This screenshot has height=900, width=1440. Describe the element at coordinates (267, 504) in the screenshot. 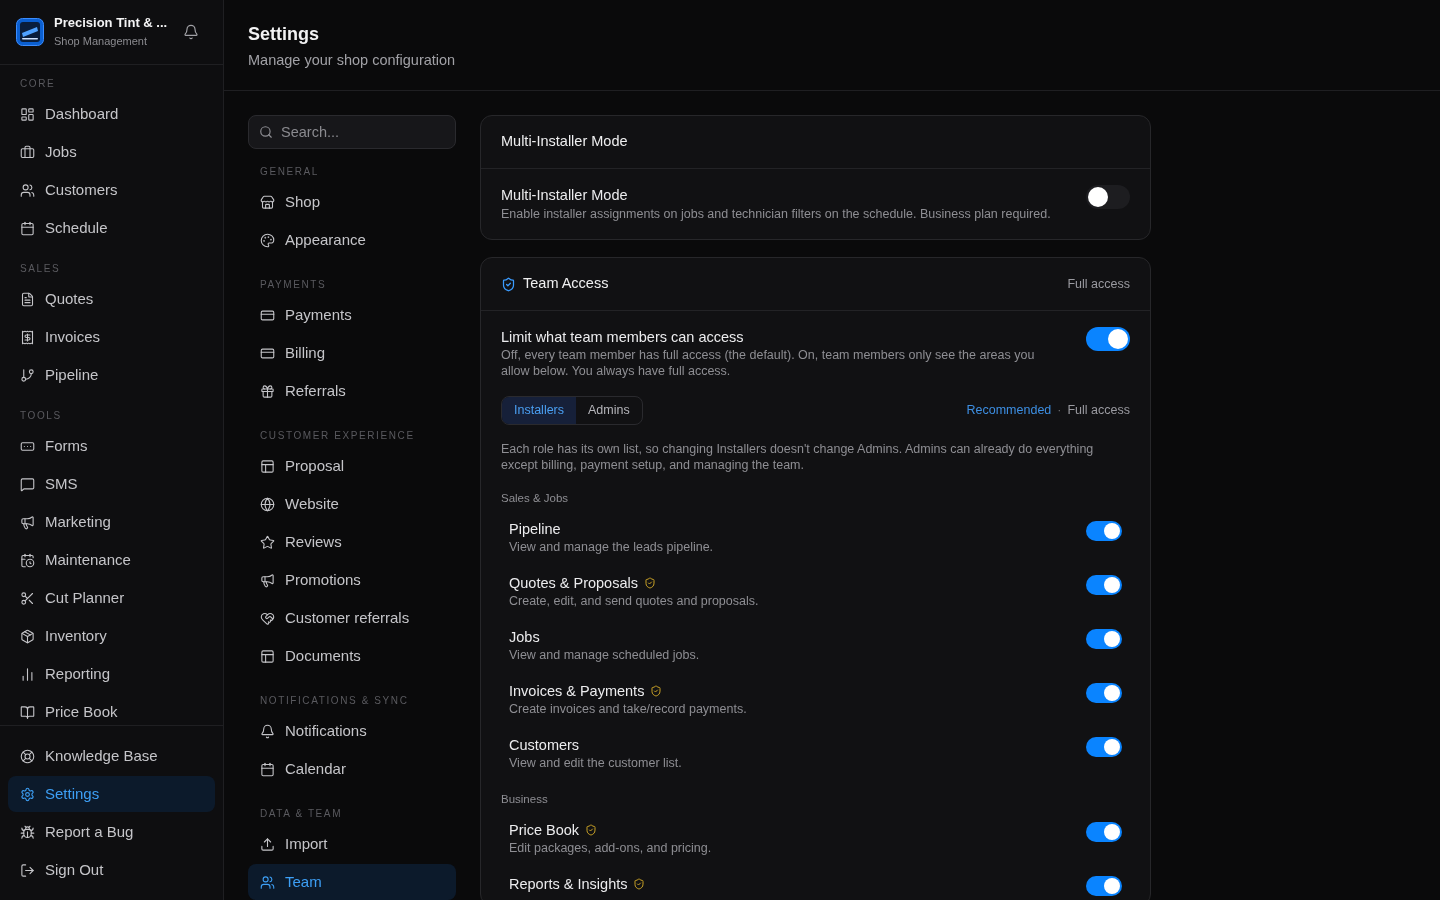

I see `globe-icon` at that location.